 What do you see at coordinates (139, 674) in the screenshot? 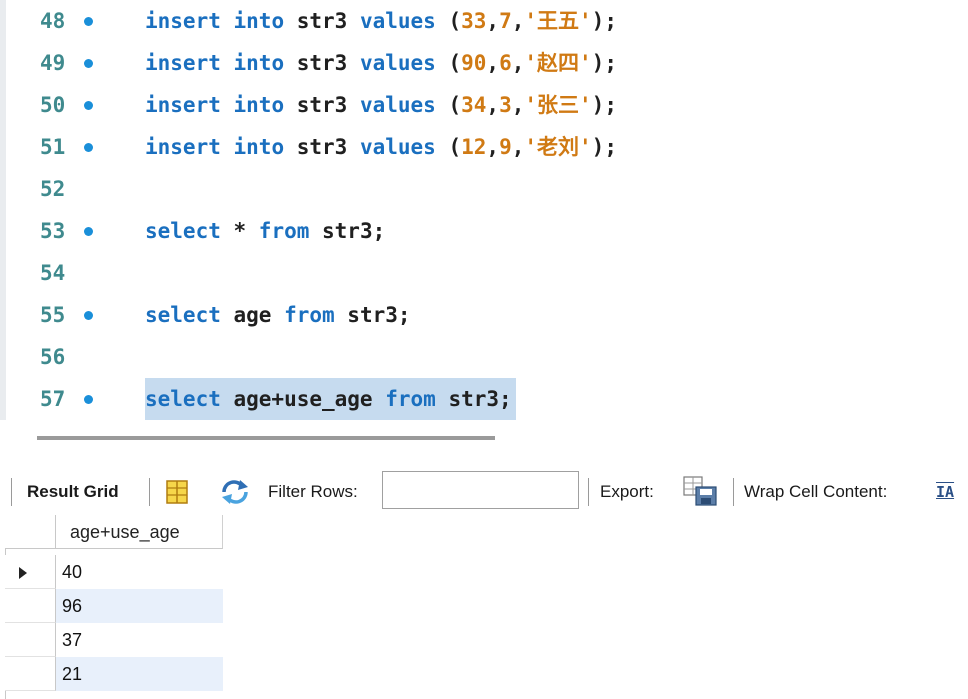
I see `grid-cell: 21` at bounding box center [139, 674].